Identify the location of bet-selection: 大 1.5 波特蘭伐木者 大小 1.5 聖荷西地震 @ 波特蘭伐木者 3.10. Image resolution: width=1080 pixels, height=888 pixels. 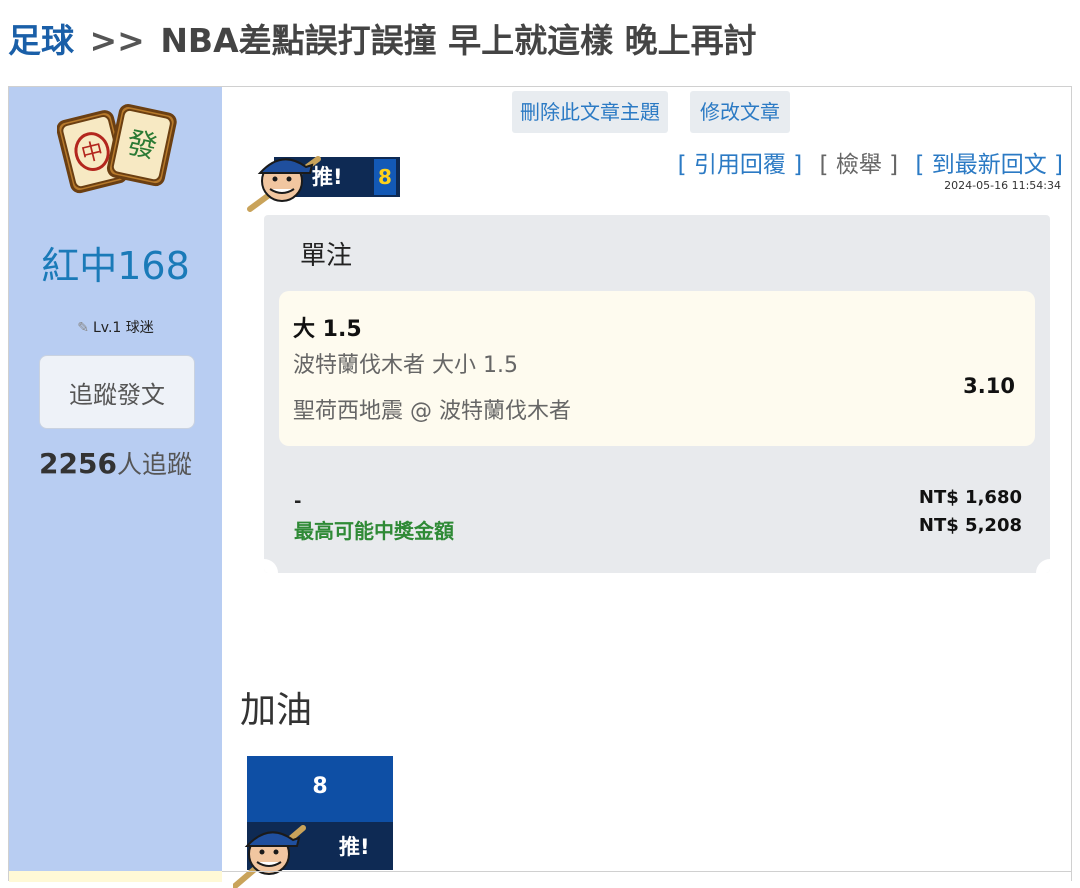
(657, 368).